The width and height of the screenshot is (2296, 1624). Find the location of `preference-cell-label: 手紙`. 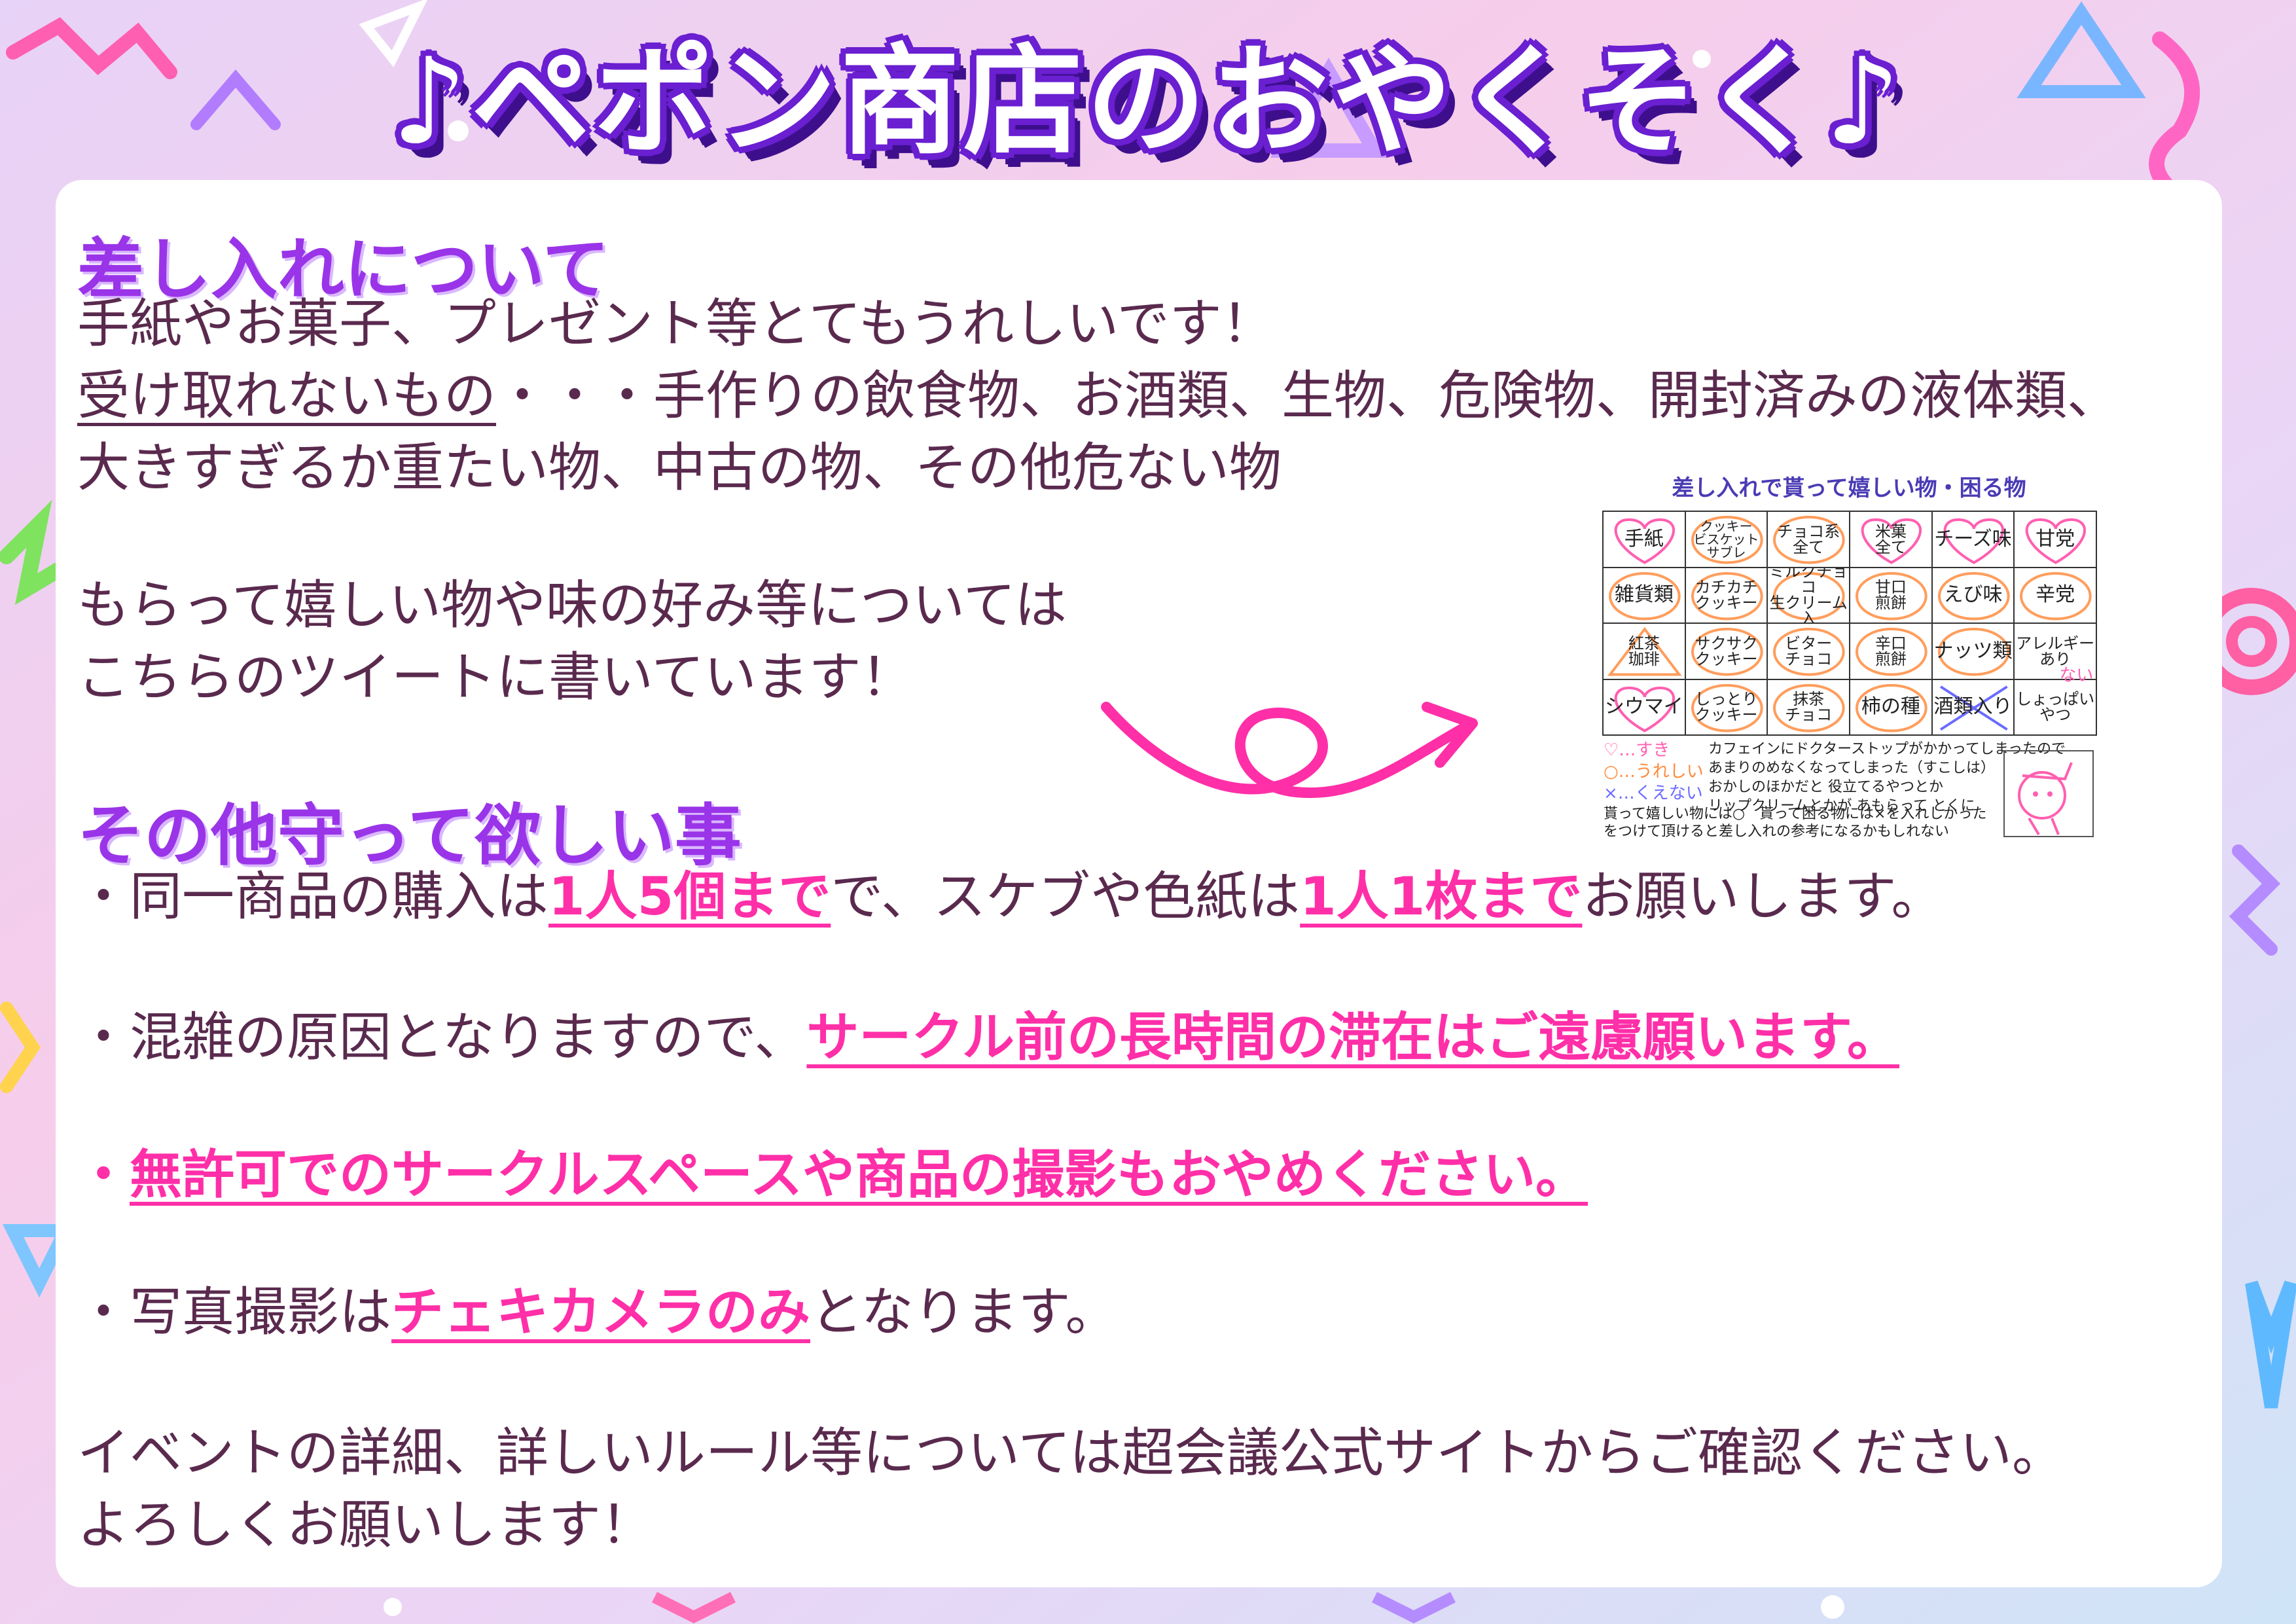

preference-cell-label: 手紙 is located at coordinates (1644, 538).